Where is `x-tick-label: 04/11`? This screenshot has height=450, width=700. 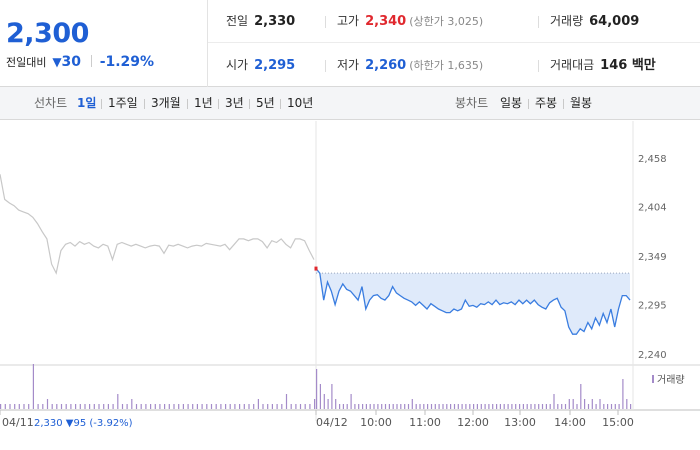
x-tick-label: 04/11 is located at coordinates (18, 422).